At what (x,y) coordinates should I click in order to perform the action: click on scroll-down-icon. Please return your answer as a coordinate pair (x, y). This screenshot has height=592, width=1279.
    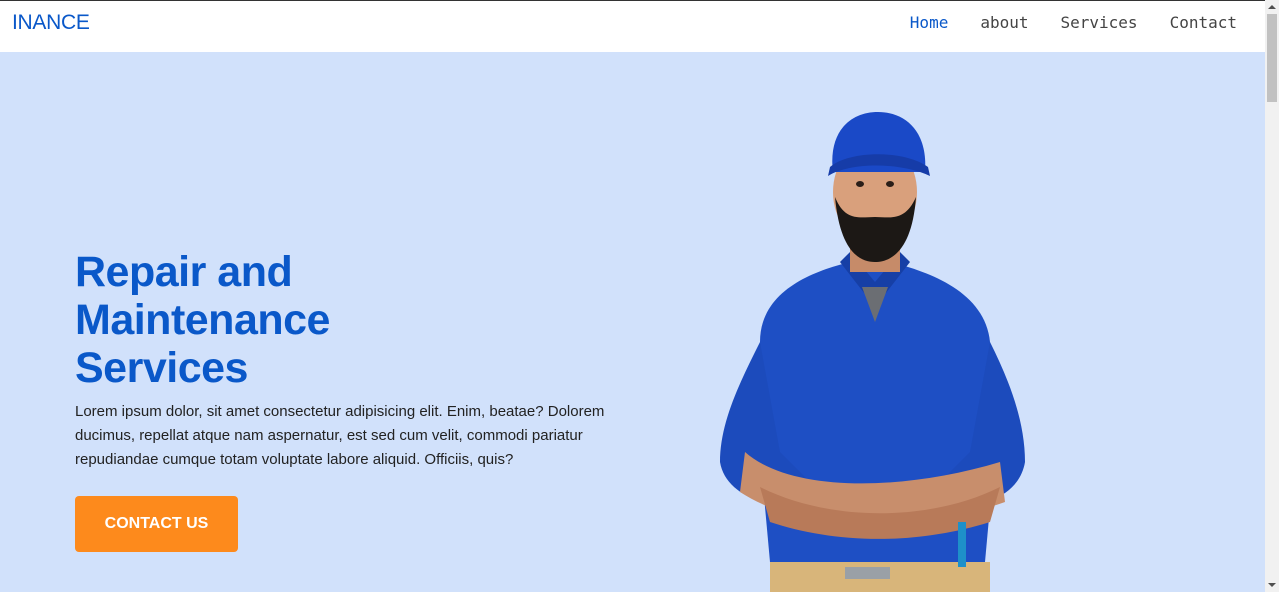
    Looking at the image, I should click on (1272, 585).